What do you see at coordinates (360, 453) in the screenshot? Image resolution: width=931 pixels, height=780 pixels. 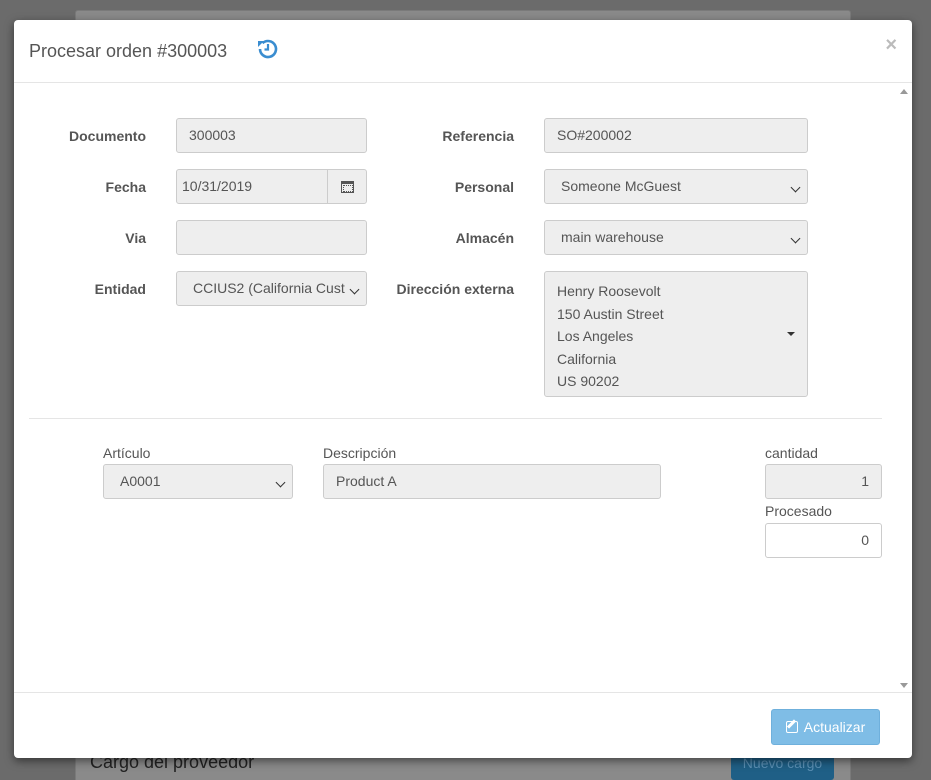 I see `descripcion-label: Descripción` at bounding box center [360, 453].